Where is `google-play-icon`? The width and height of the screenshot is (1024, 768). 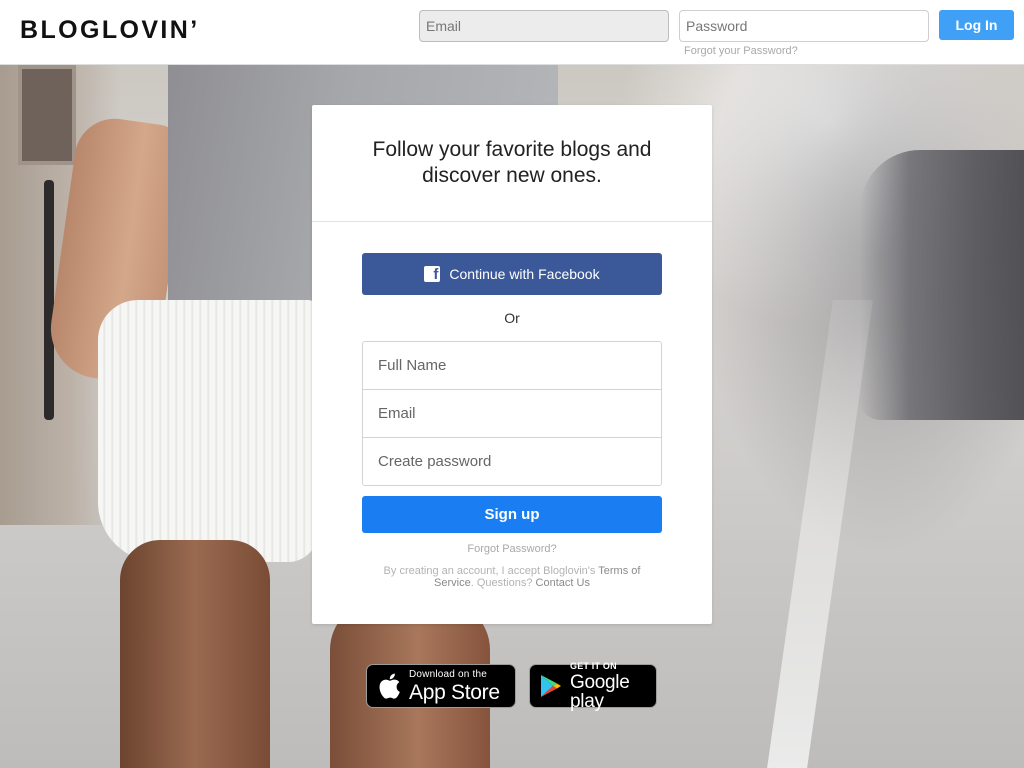
google-play-icon is located at coordinates (551, 686).